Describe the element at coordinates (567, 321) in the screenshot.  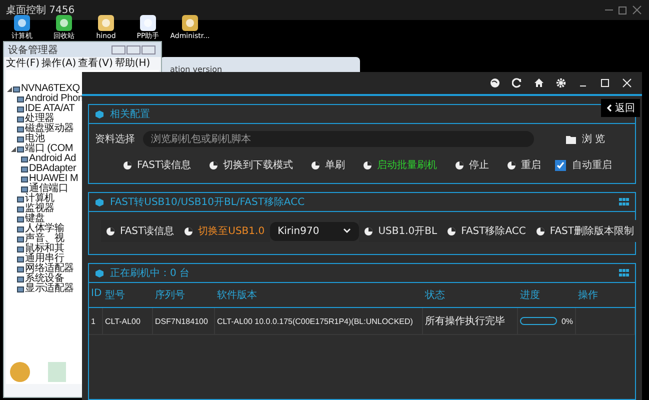
I see `progress-reading: 0%` at that location.